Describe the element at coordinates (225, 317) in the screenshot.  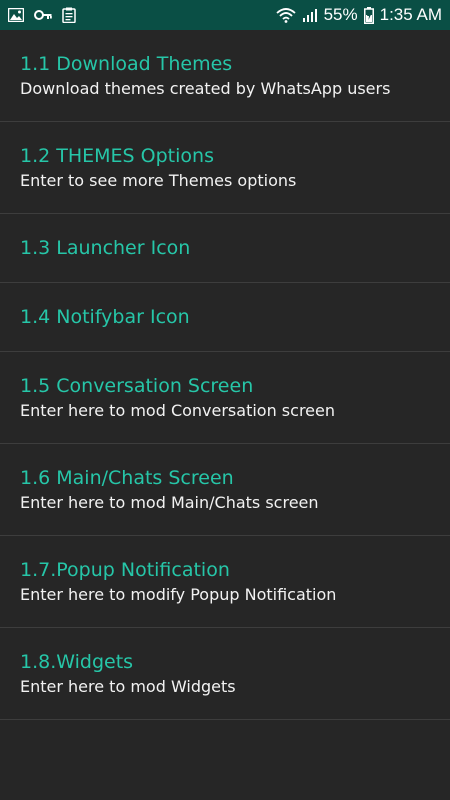
I see `menu-item-notifybar-icon: 1.4 Notifybar Icon` at that location.